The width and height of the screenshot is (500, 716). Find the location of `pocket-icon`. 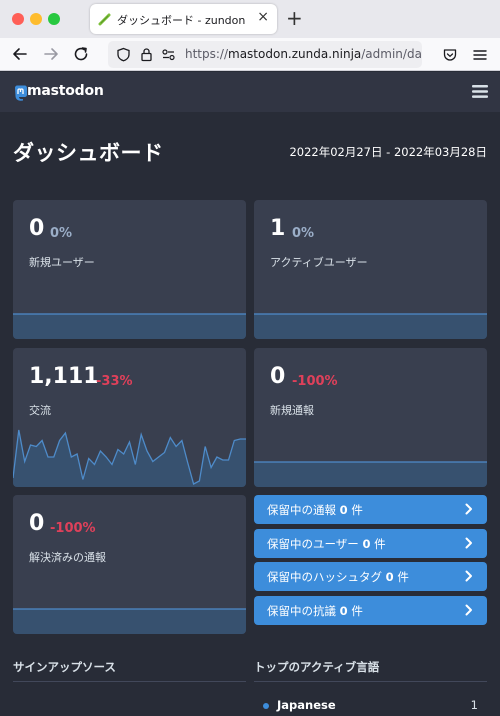

pocket-icon is located at coordinates (450, 55).